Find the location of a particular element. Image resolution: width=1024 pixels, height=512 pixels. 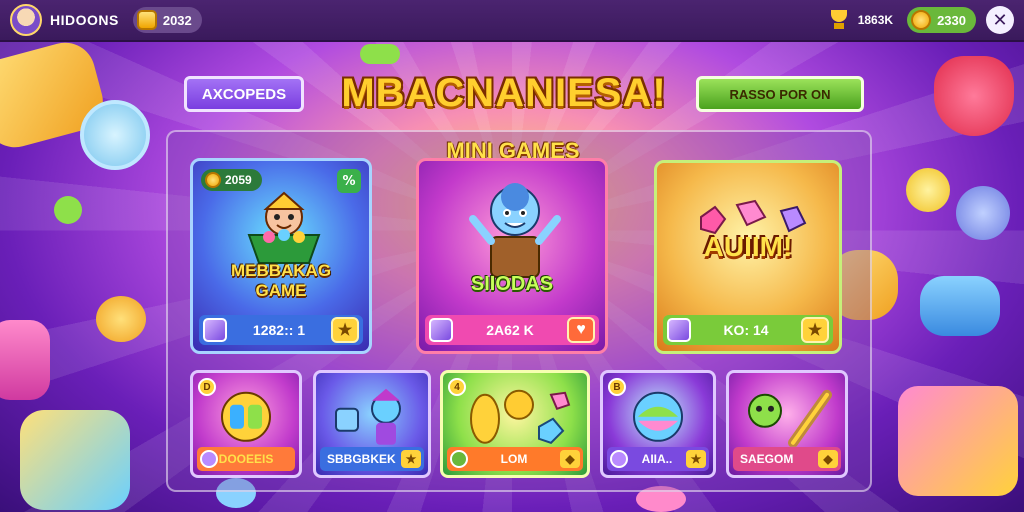

featured-game-card: AUIIM! KO: 14 ★ is located at coordinates (748, 257).